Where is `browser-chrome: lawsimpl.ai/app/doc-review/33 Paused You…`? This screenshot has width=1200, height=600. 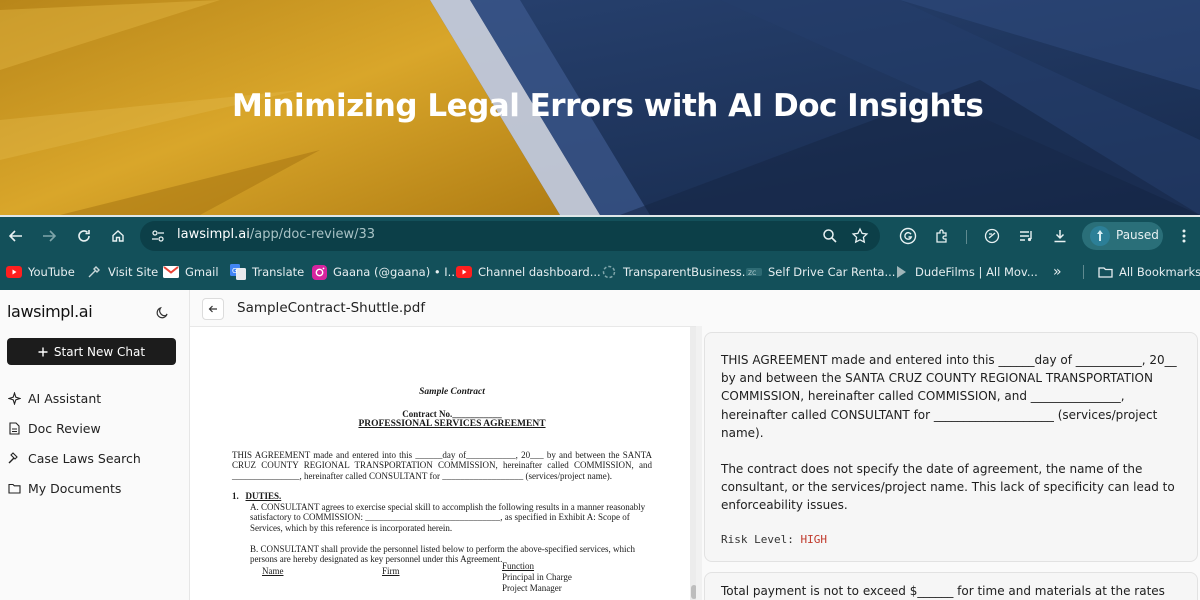
browser-chrome: lawsimpl.ai/app/doc-review/33 Paused You… is located at coordinates (600, 252).